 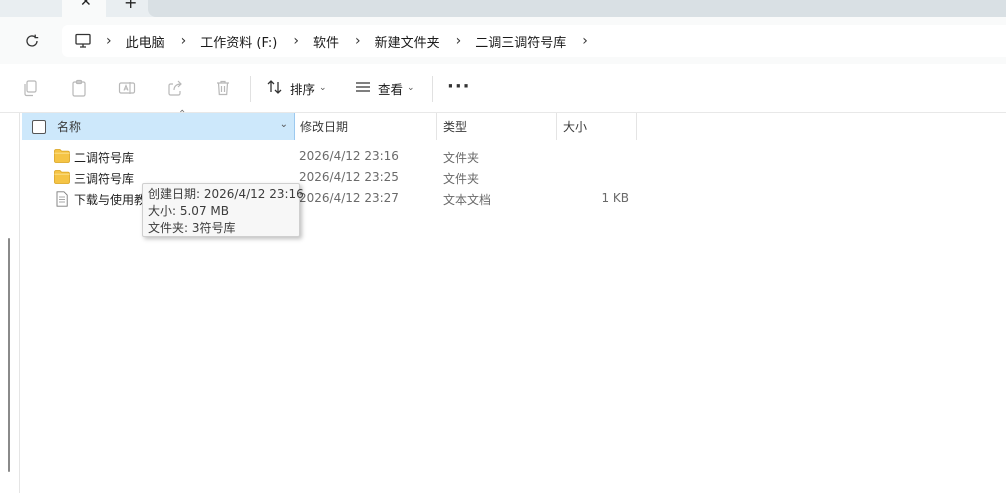 I want to click on command-bar: 排序 ⌄ 查看 ⌄ ···, so click(x=503, y=88).